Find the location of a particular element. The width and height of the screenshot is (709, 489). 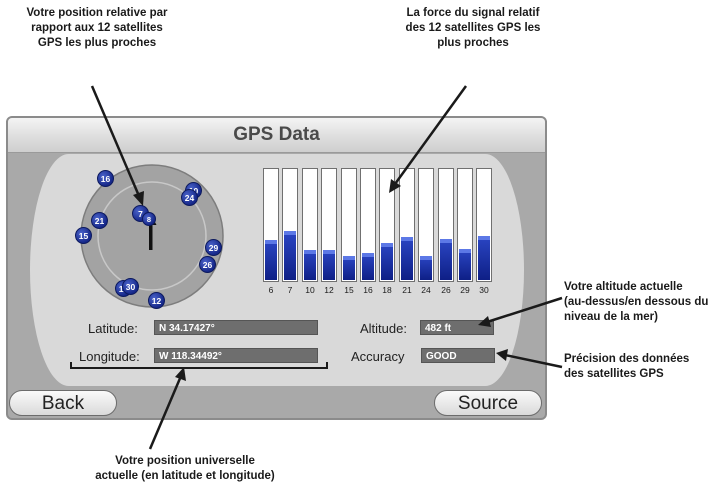

arrow-head-universal is located at coordinates (180, 374).